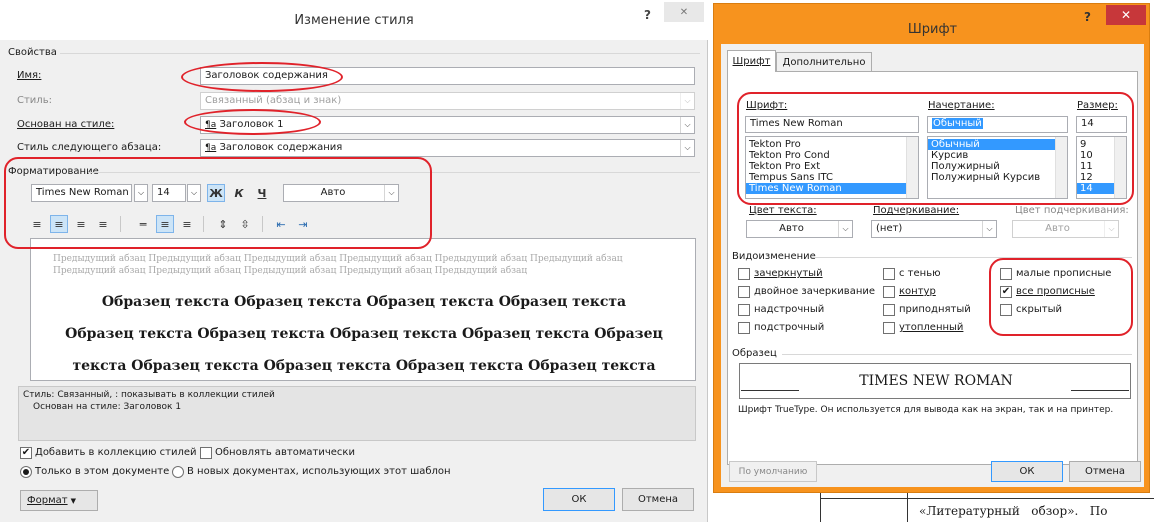 The width and height of the screenshot is (1154, 522). What do you see at coordinates (799, 229) in the screenshot?
I see `text-color-select: Авто ⌵` at bounding box center [799, 229].